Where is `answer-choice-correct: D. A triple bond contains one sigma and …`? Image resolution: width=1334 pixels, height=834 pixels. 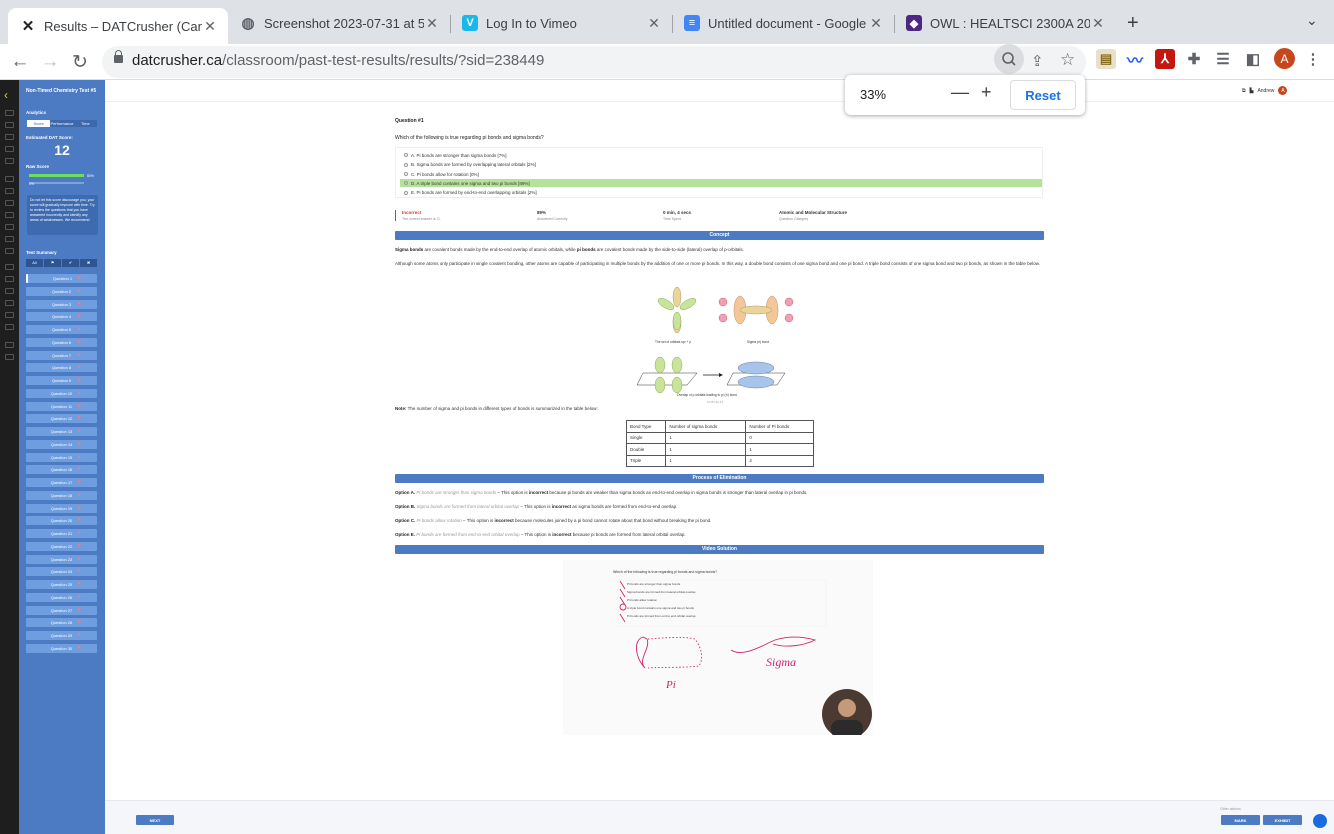 answer-choice-correct: D. A triple bond contains one sigma and … is located at coordinates (721, 183).